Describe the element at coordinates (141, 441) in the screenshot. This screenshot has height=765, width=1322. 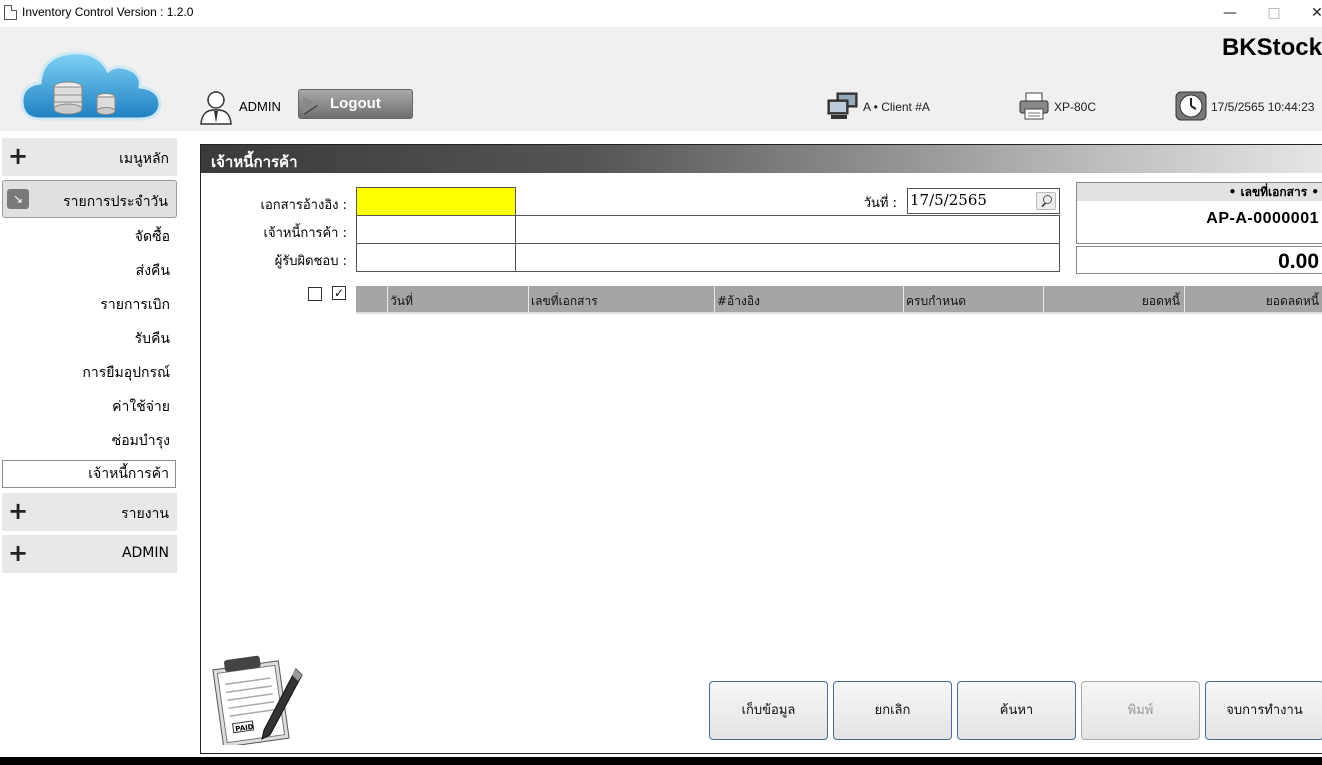
I see `sidebar-item-maintenance: ซ่อมบำรุง` at that location.